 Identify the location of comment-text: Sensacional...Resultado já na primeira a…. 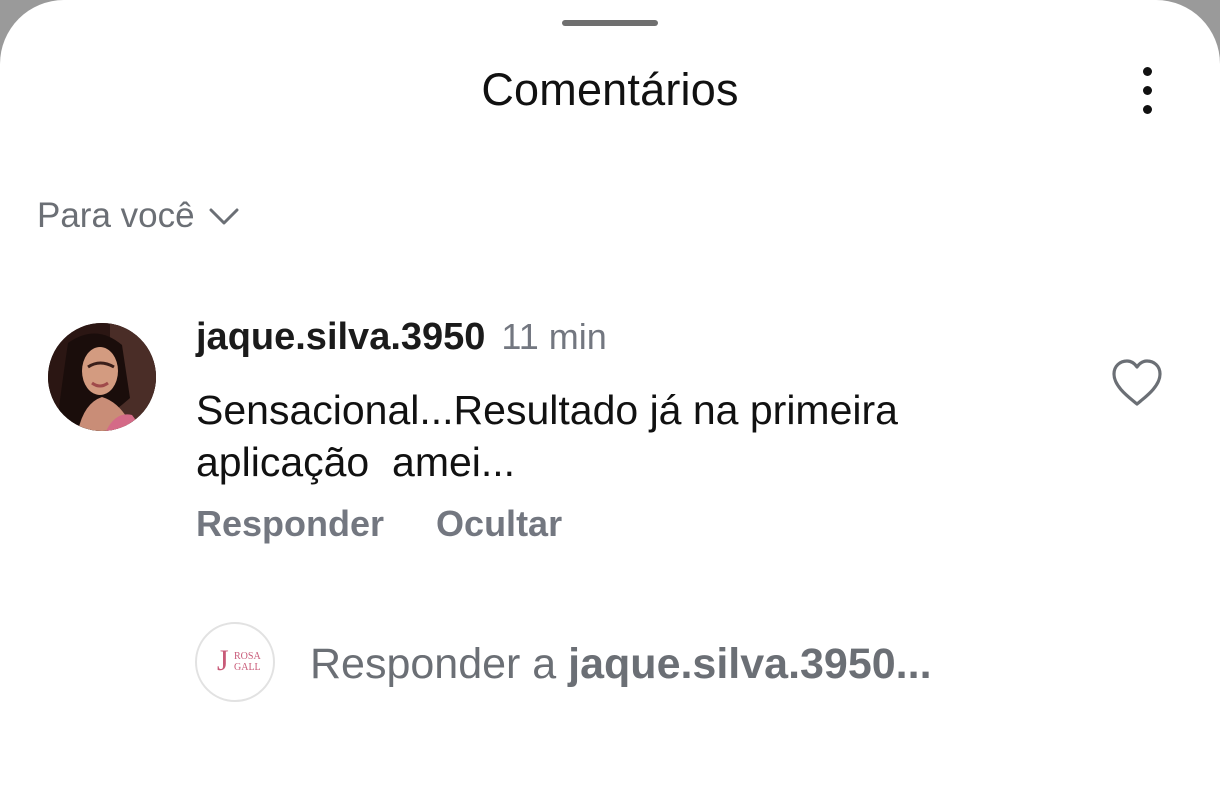
(553, 436).